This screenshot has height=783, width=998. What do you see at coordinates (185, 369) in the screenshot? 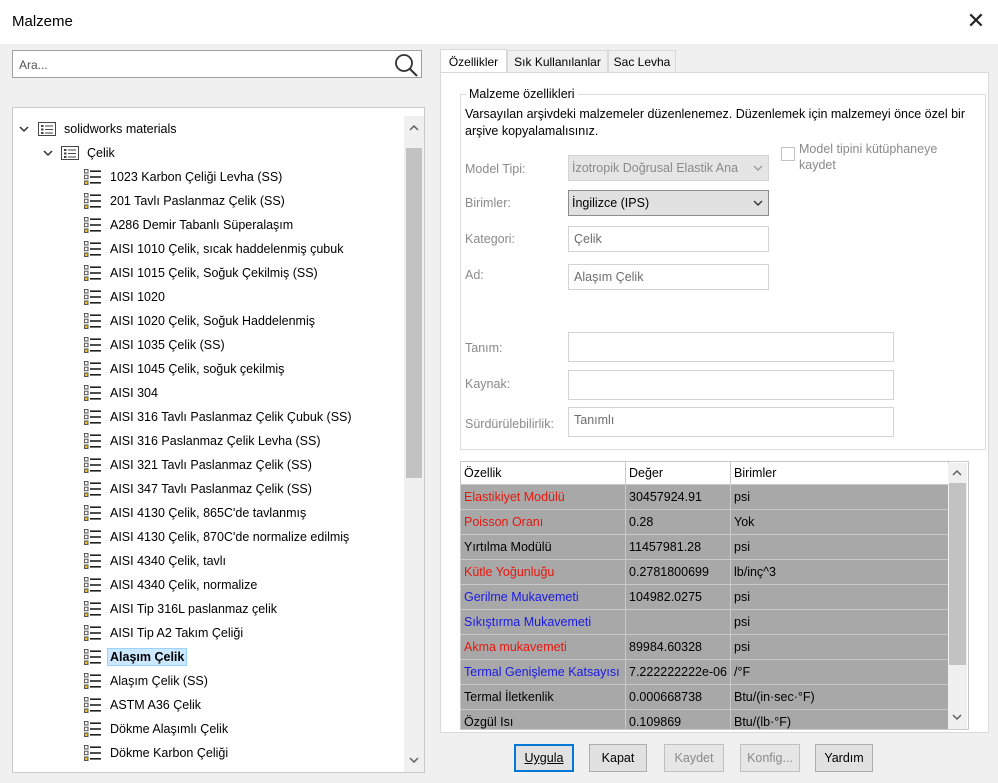
I see `tree-item: AISI 1045 Çelik, soğuk çekilmiş` at bounding box center [185, 369].